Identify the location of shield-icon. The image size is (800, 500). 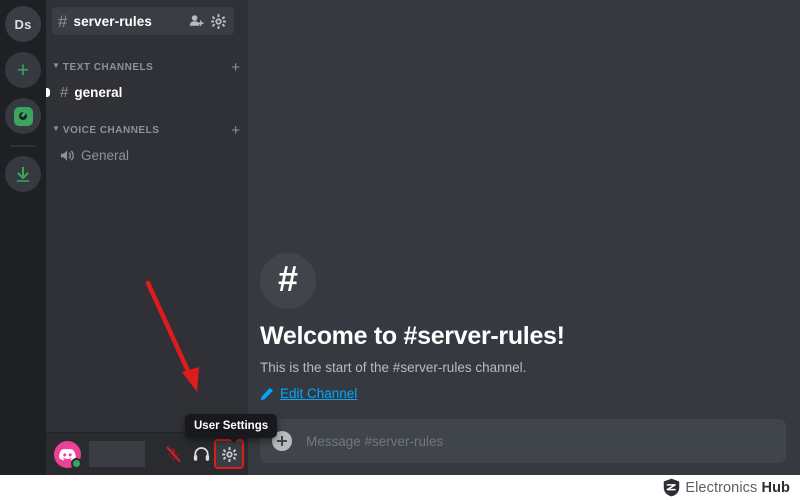
(672, 487).